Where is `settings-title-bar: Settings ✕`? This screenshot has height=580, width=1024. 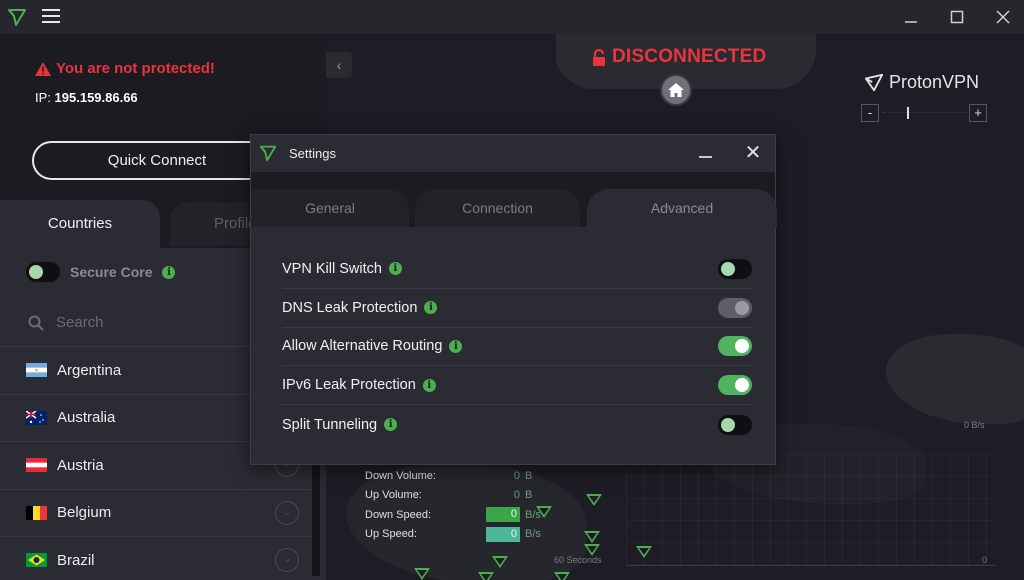
settings-title-bar: Settings ✕ is located at coordinates (513, 153).